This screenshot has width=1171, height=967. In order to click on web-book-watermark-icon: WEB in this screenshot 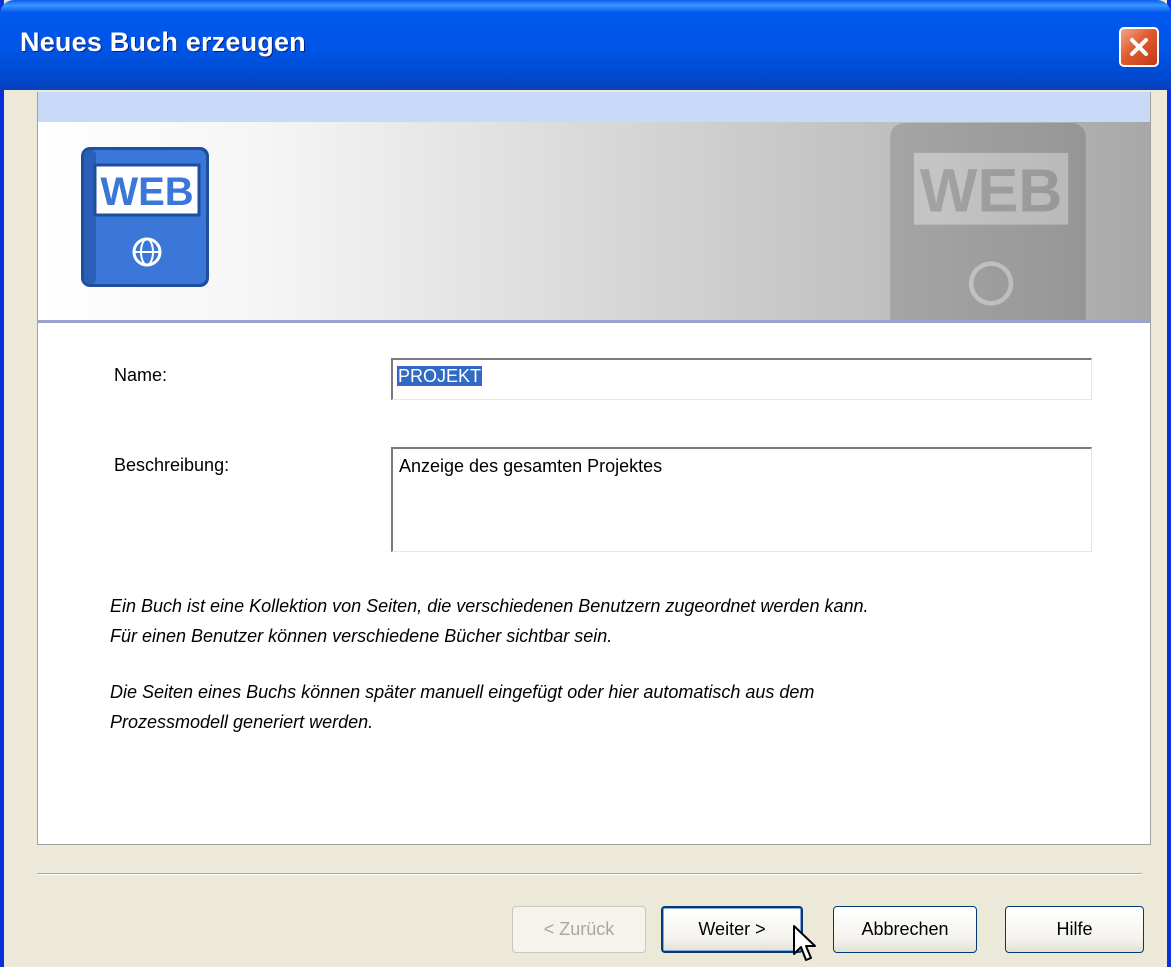, I will do `click(988, 221)`.